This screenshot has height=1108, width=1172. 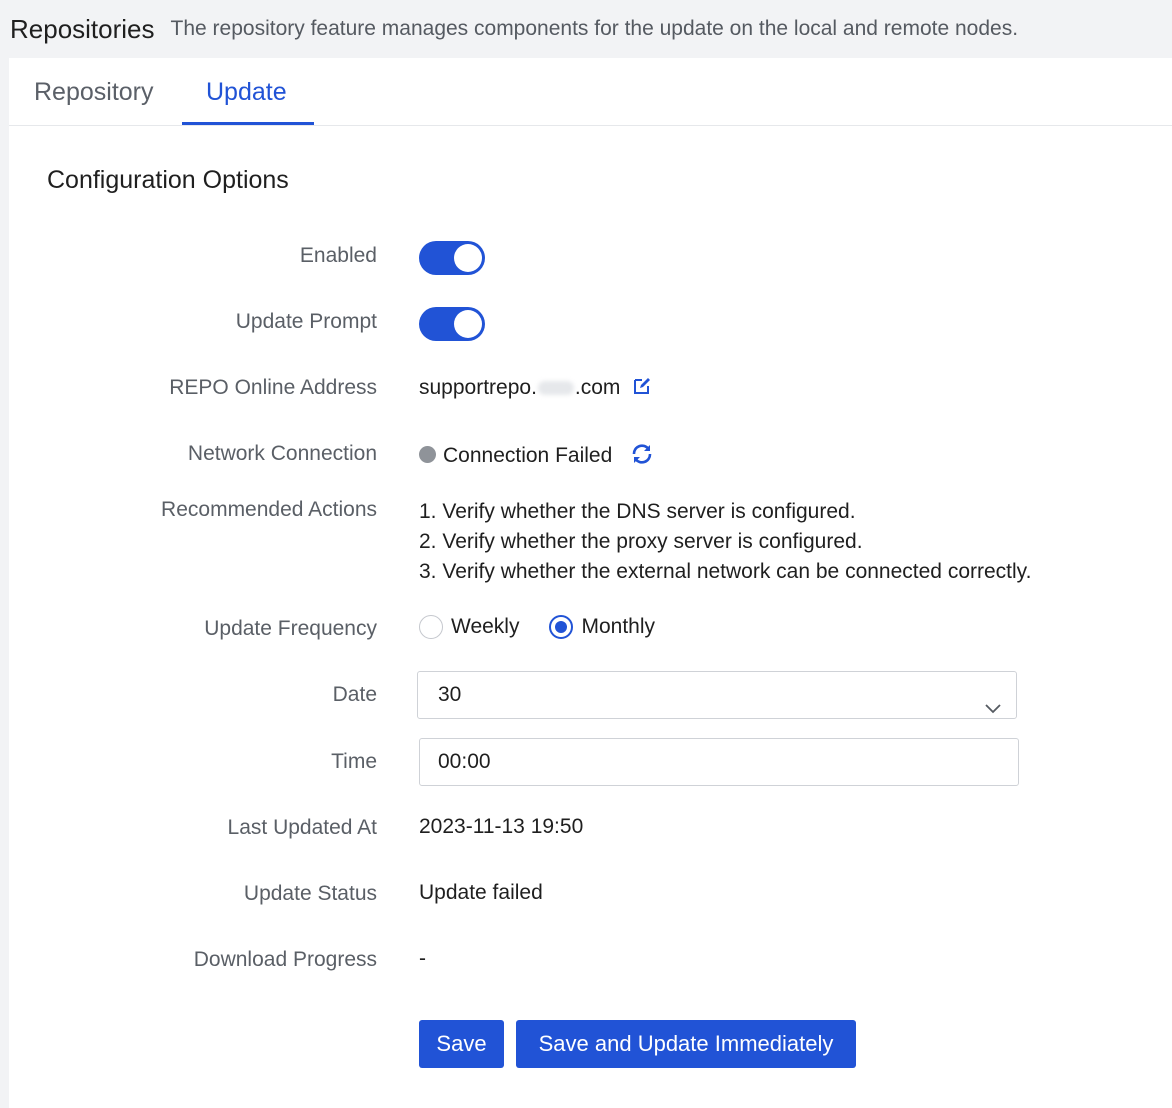 What do you see at coordinates (528, 455) in the screenshot?
I see `connection-status-text: Connection Failed` at bounding box center [528, 455].